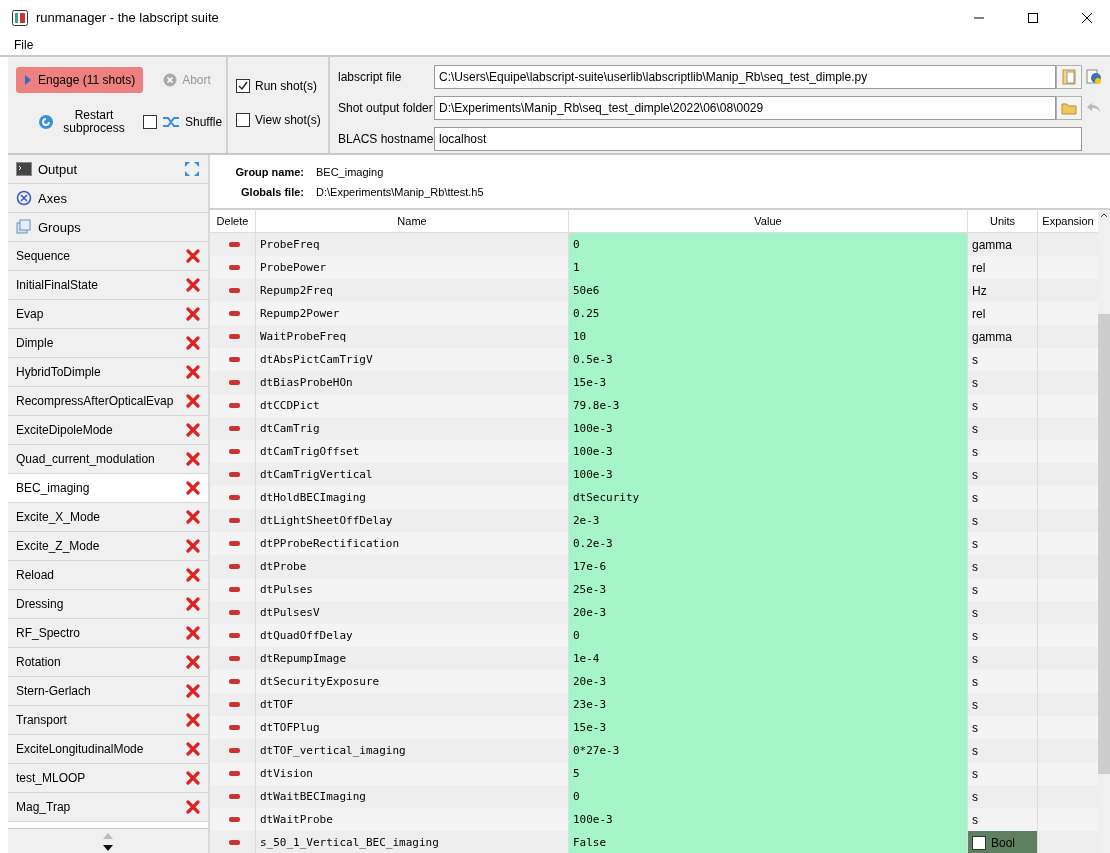 This screenshot has height=853, width=1110. What do you see at coordinates (108, 285) in the screenshot?
I see `sidebar-item: InitialFinalState` at bounding box center [108, 285].